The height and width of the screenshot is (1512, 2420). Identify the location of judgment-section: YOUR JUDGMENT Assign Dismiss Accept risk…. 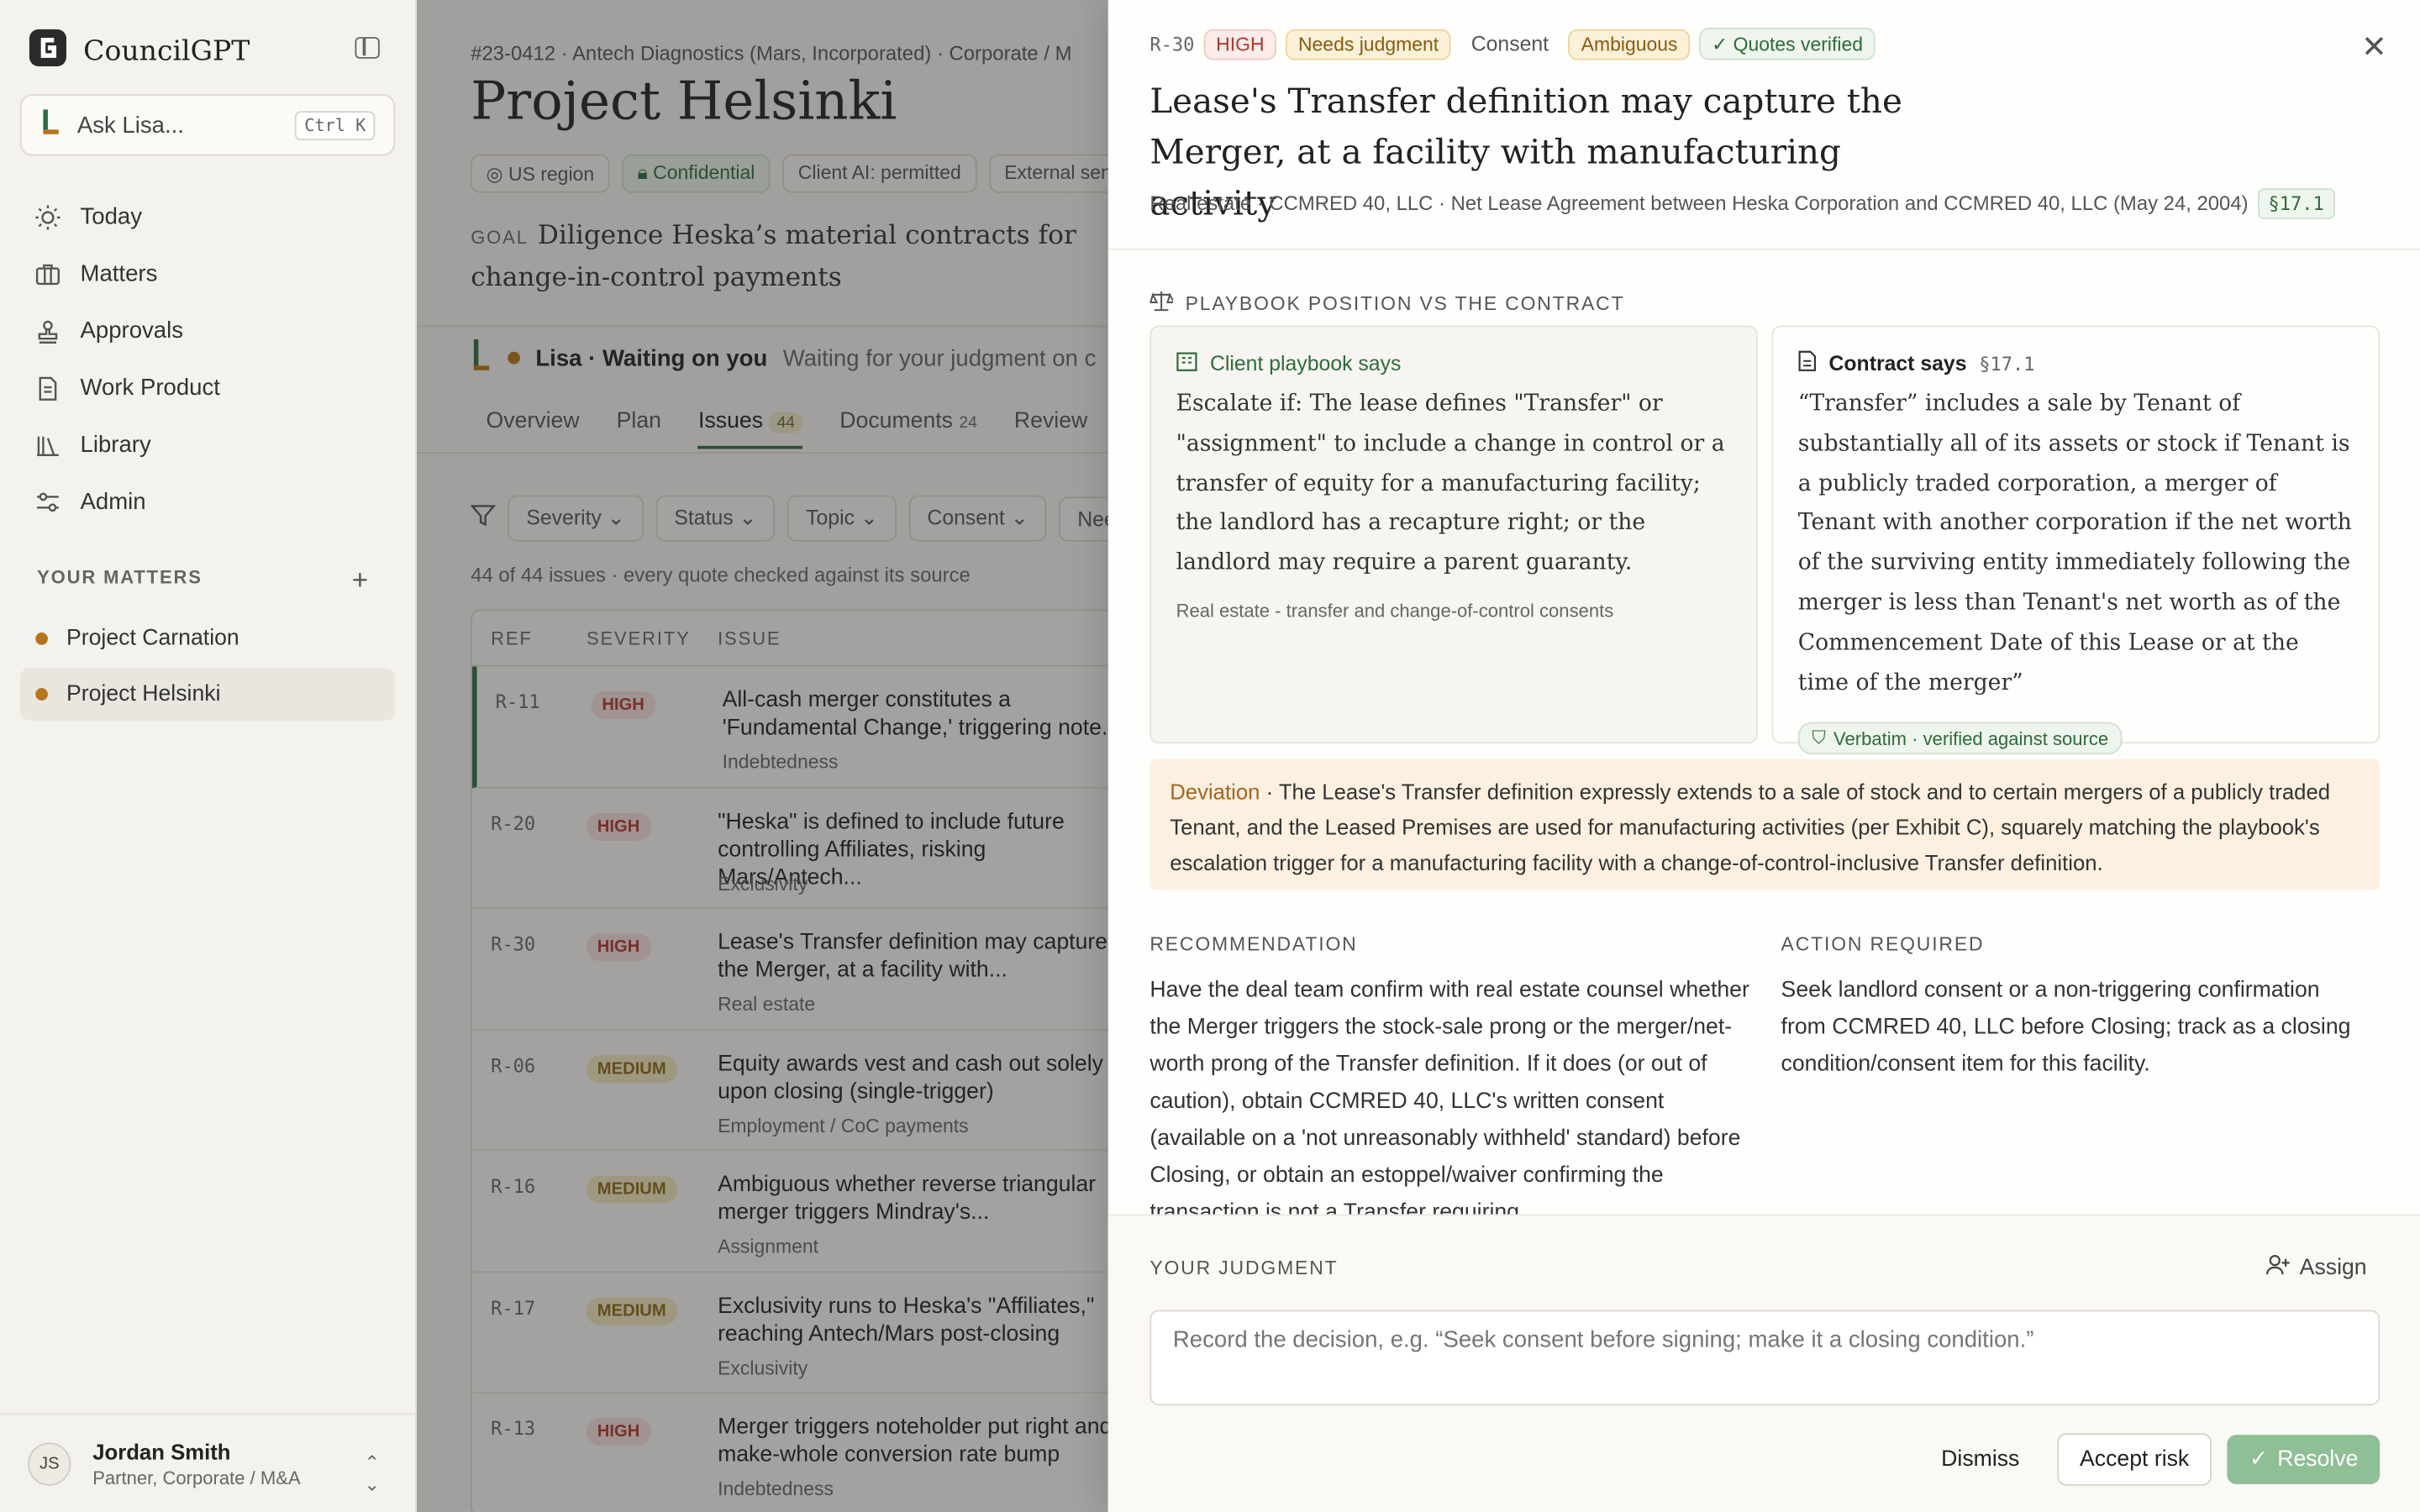
(1763, 1363).